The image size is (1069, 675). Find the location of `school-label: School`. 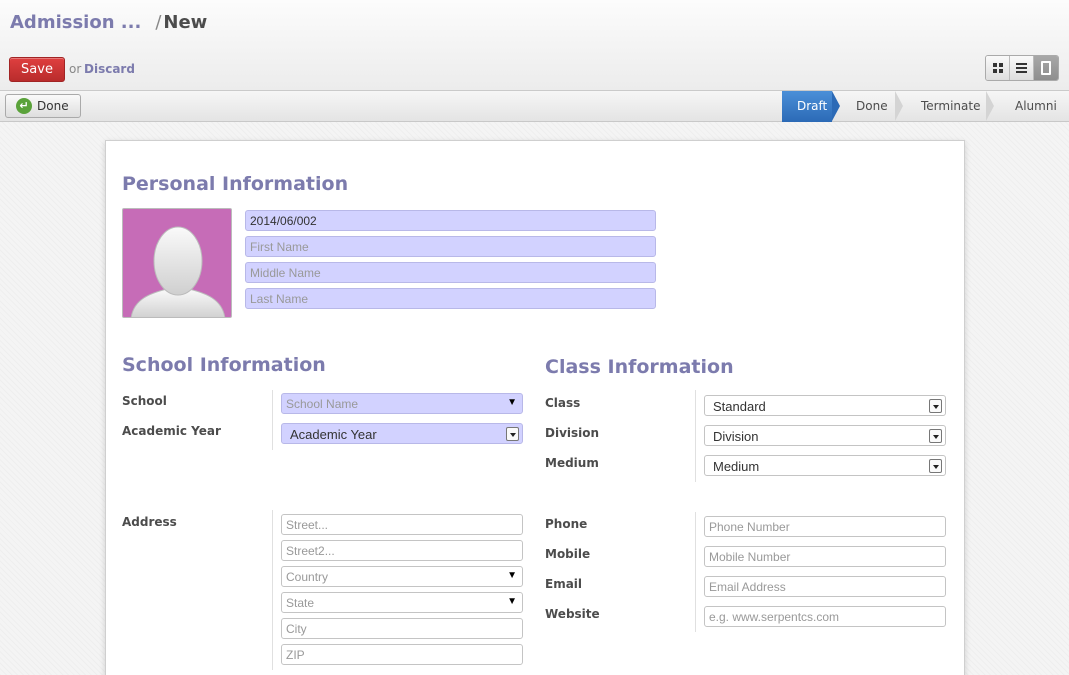

school-label: School is located at coordinates (144, 401).